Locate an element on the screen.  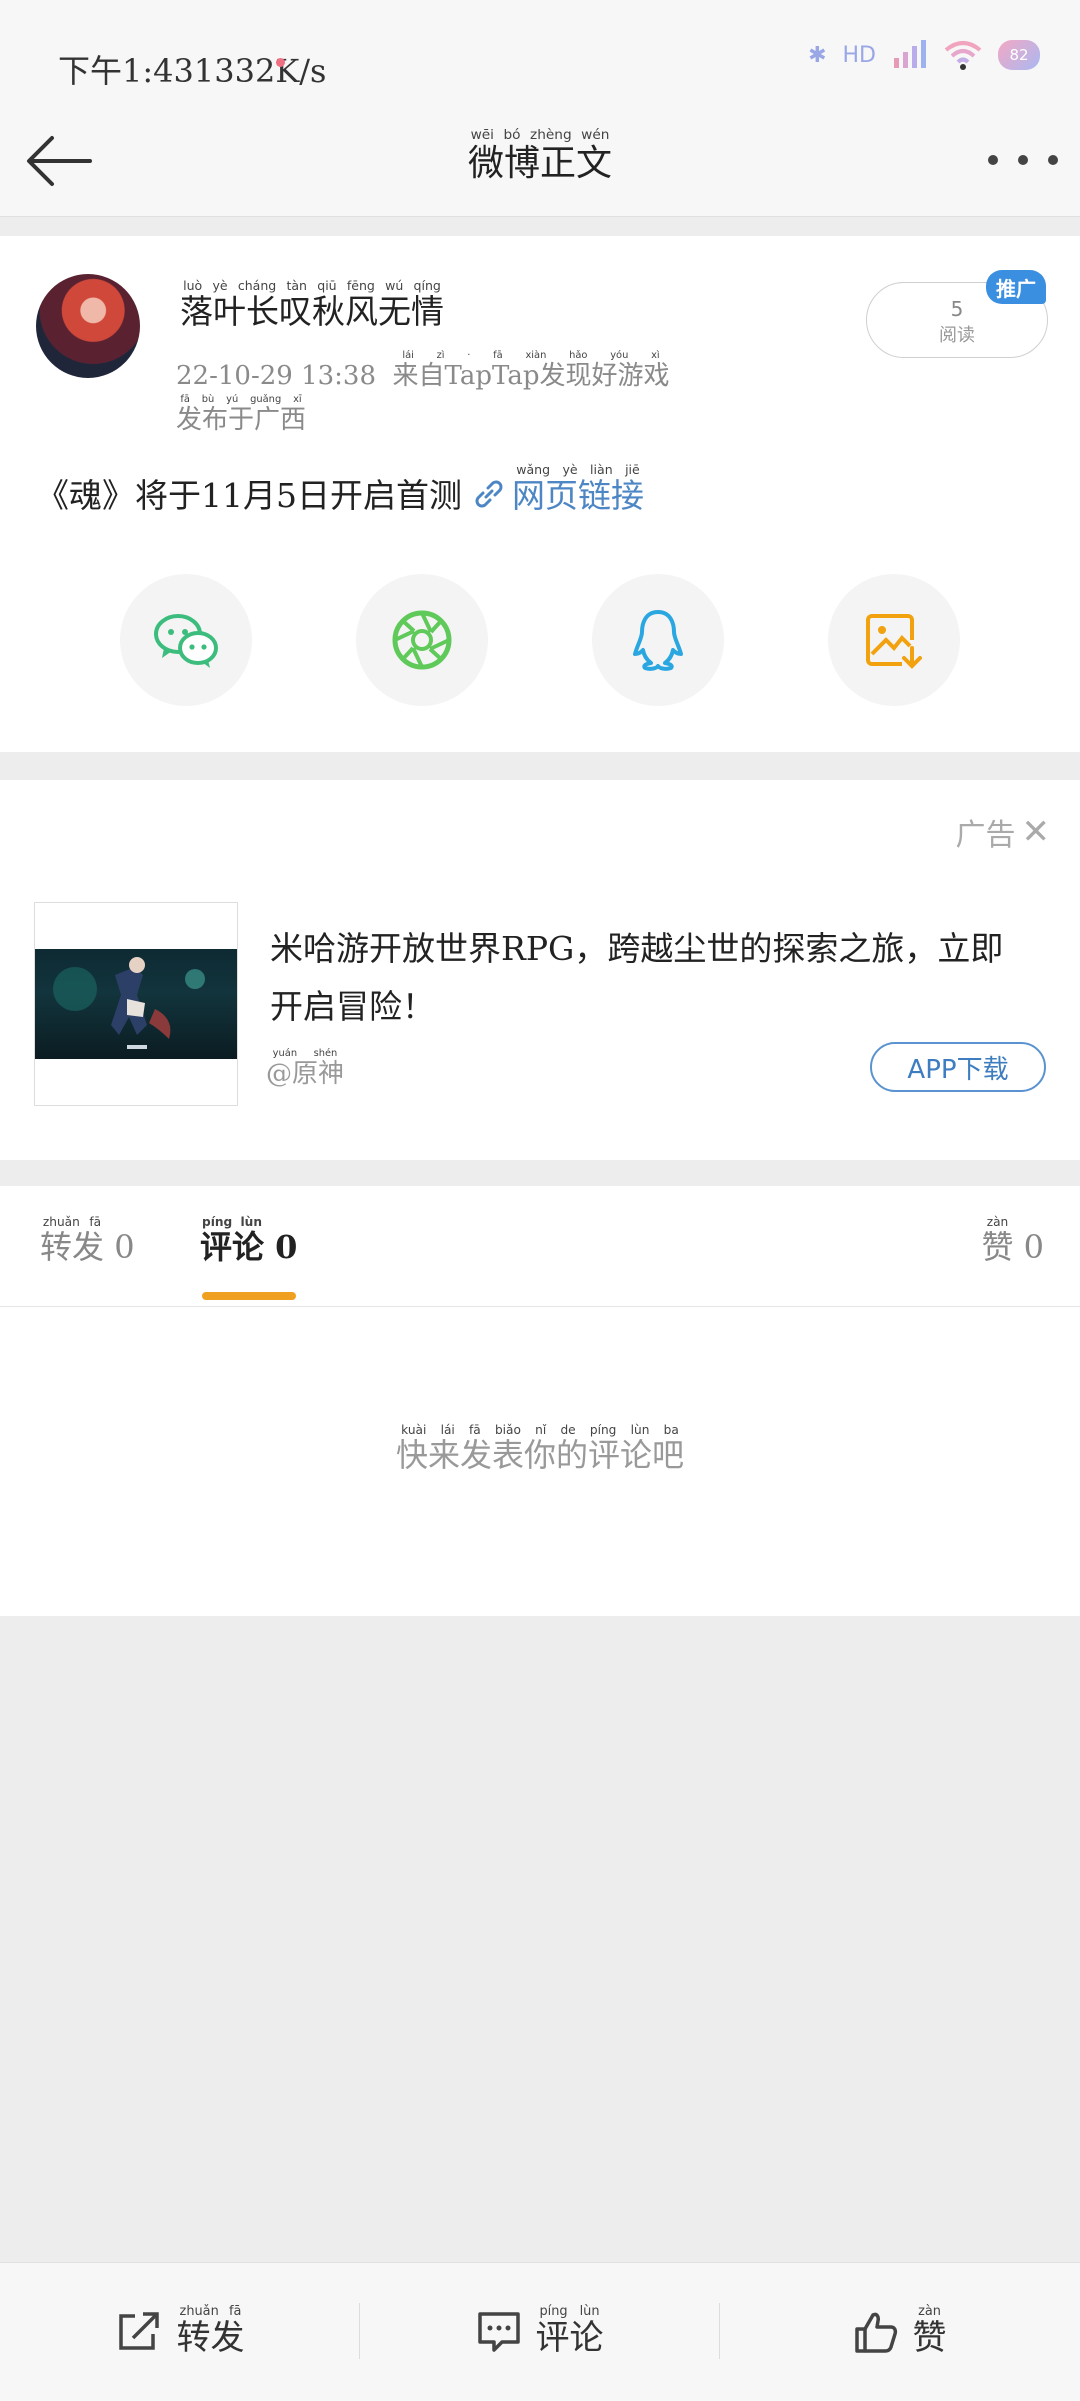
ad-image is located at coordinates (136, 1004).